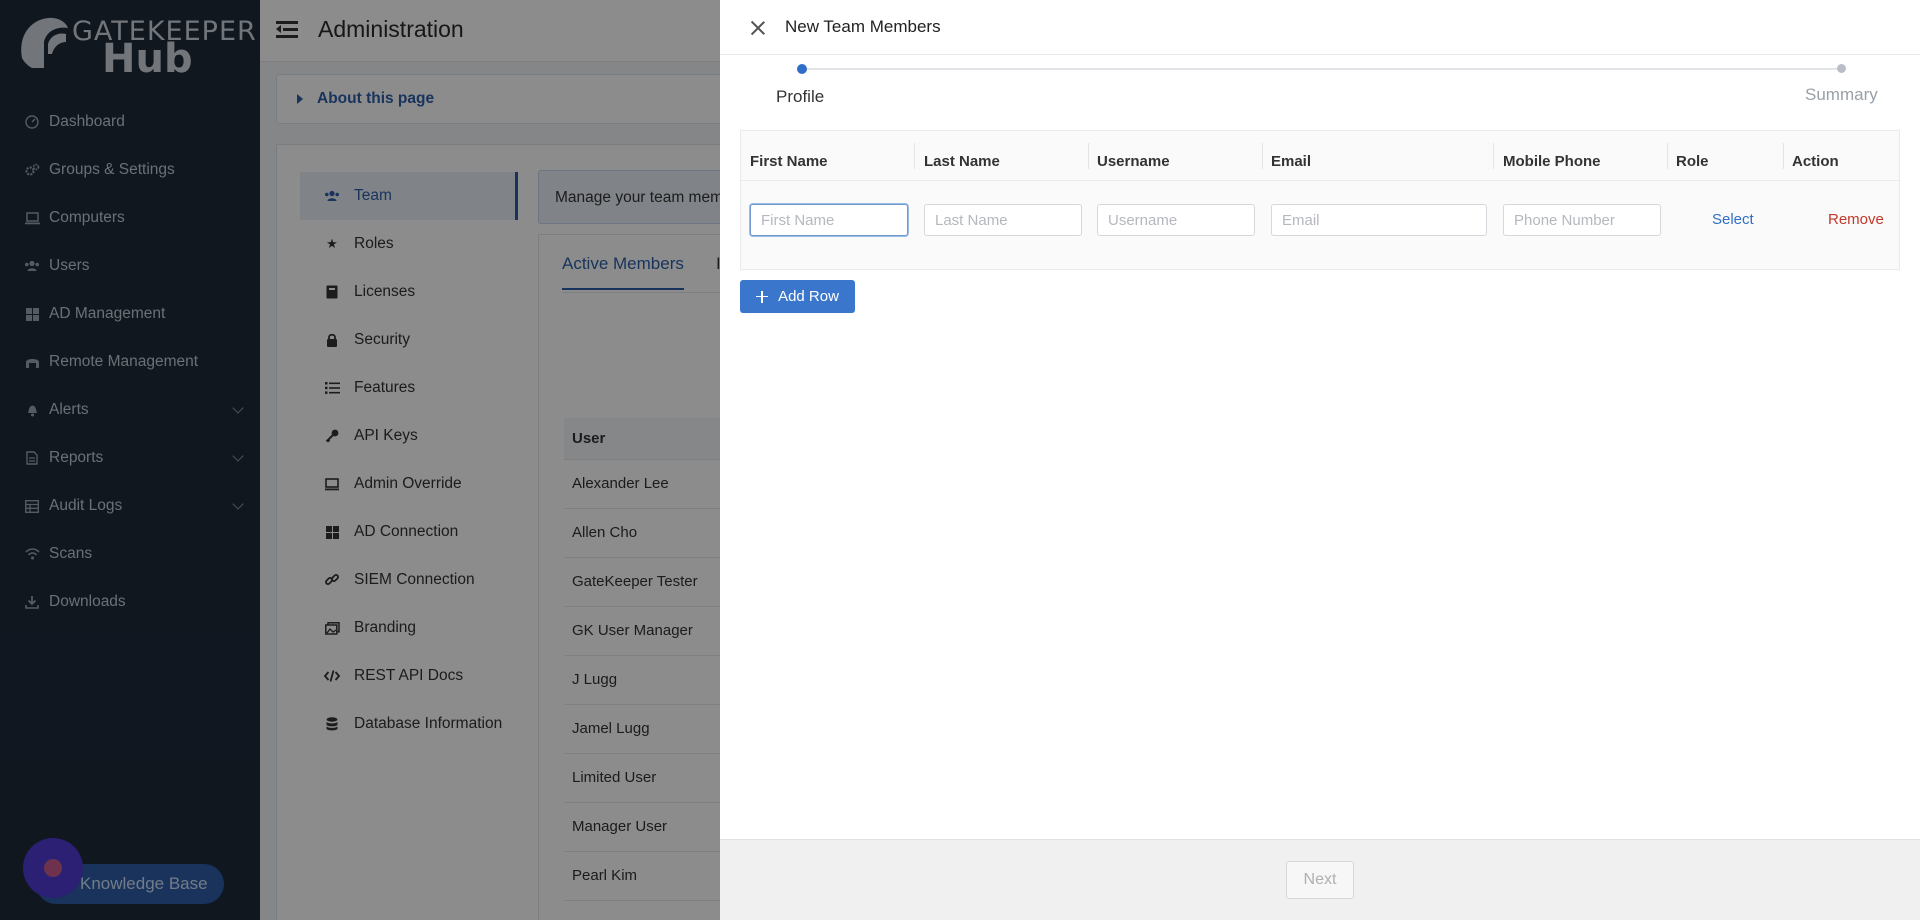 This screenshot has height=920, width=1920. What do you see at coordinates (1133, 161) in the screenshot?
I see `column-header: Username` at bounding box center [1133, 161].